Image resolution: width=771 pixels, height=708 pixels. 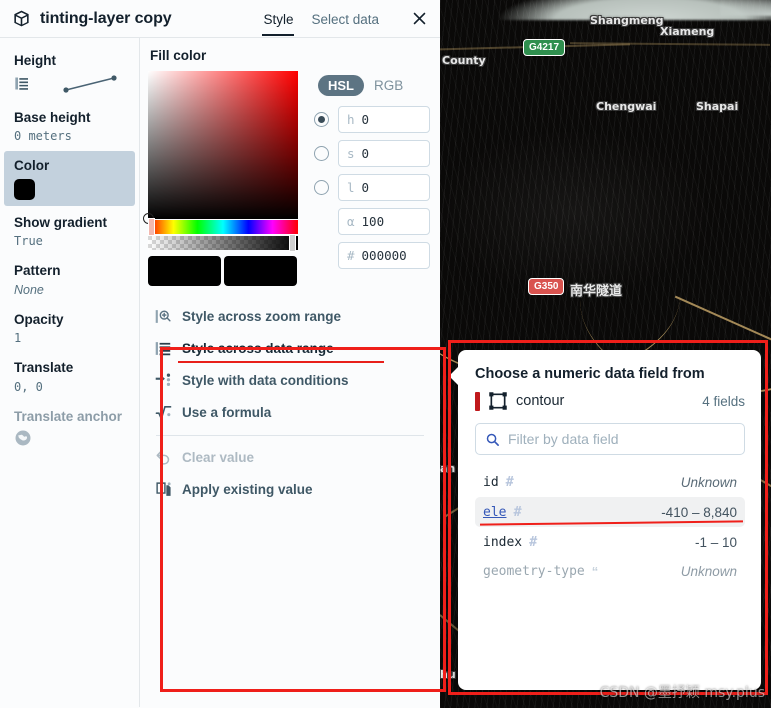 I want to click on map-label: an, so click(x=448, y=468).